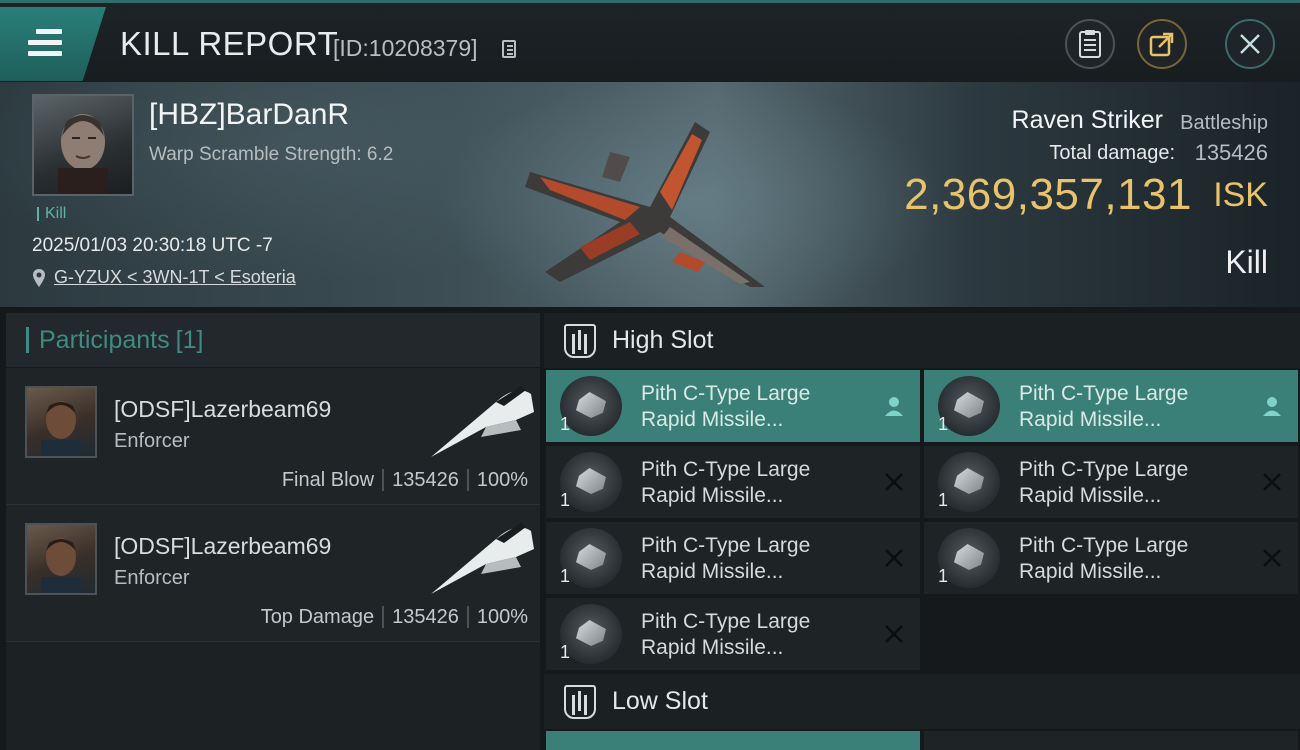 The width and height of the screenshot is (1300, 750). I want to click on kill-tag: Kill, so click(51, 214).